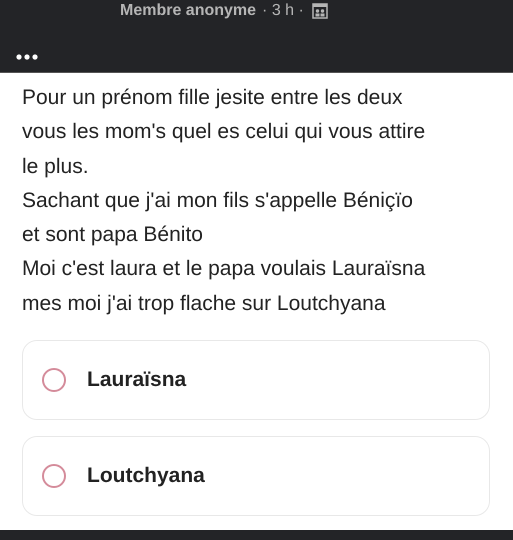  I want to click on poll-option: Lauraïsna, so click(256, 380).